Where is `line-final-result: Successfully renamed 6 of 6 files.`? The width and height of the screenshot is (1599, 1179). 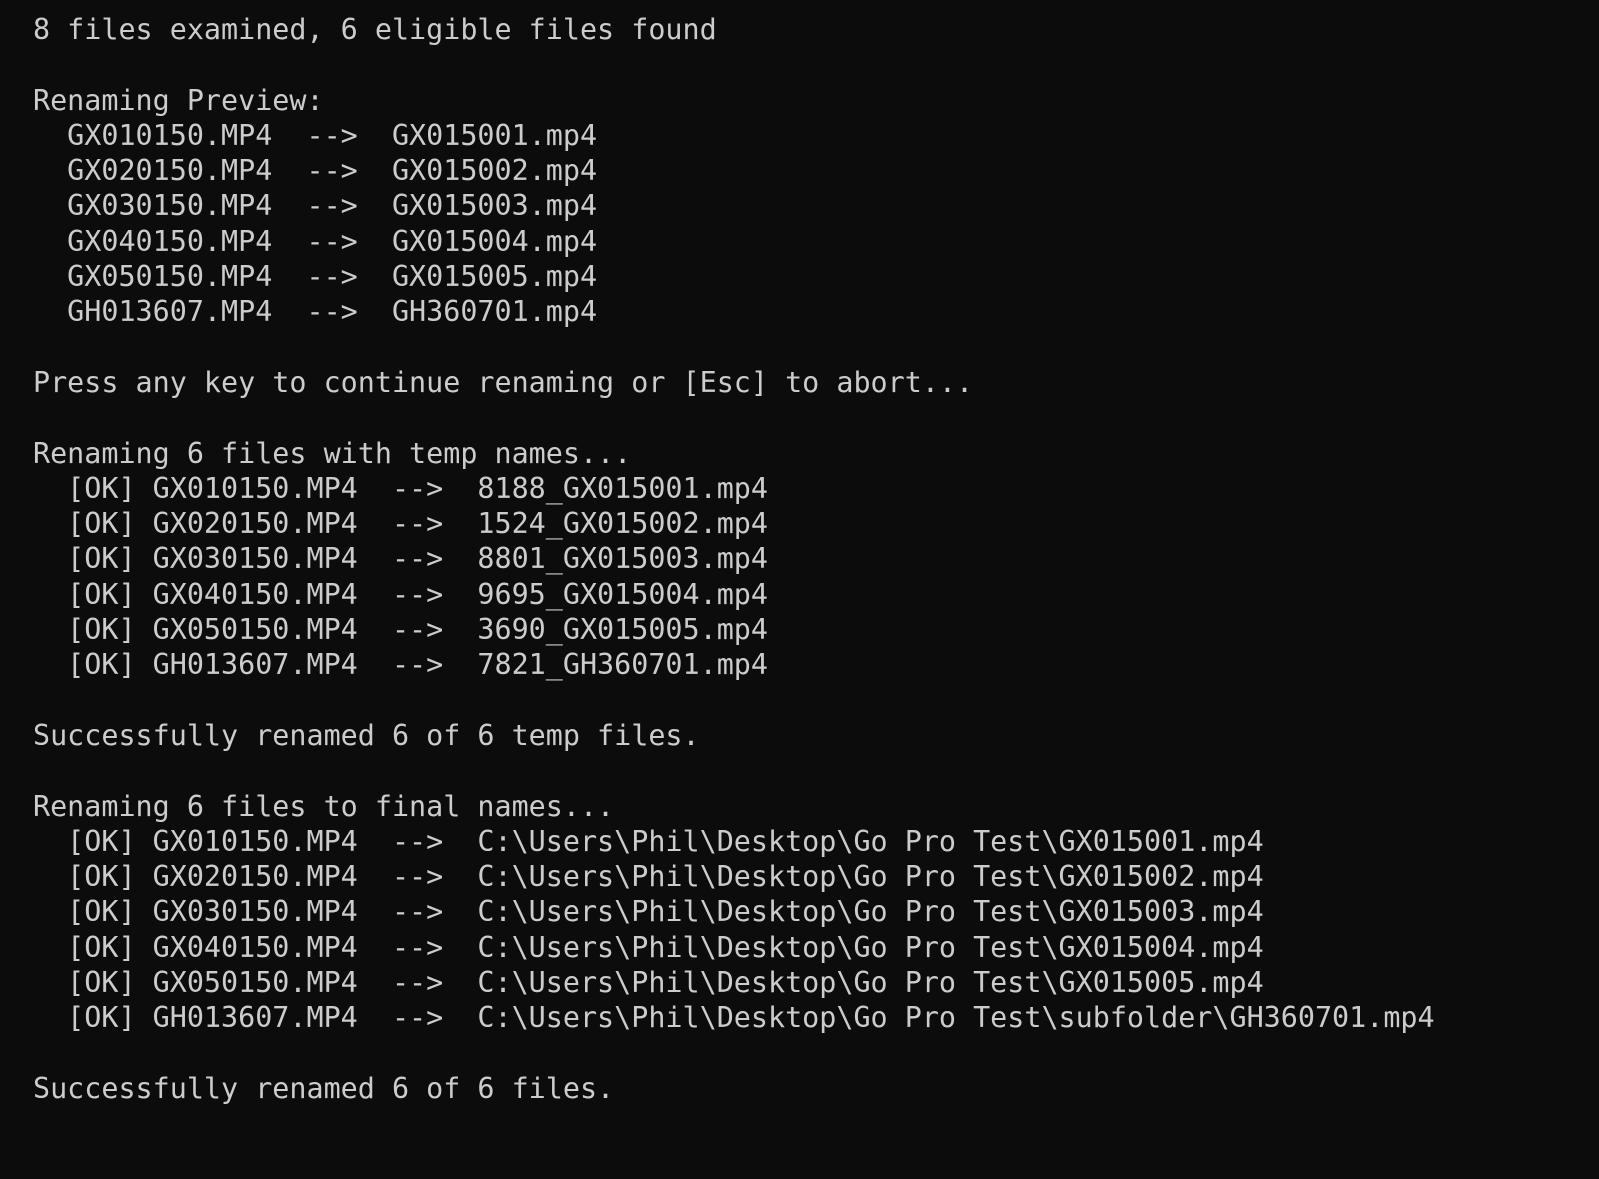
line-final-result: Successfully renamed 6 of 6 files. is located at coordinates (324, 1088).